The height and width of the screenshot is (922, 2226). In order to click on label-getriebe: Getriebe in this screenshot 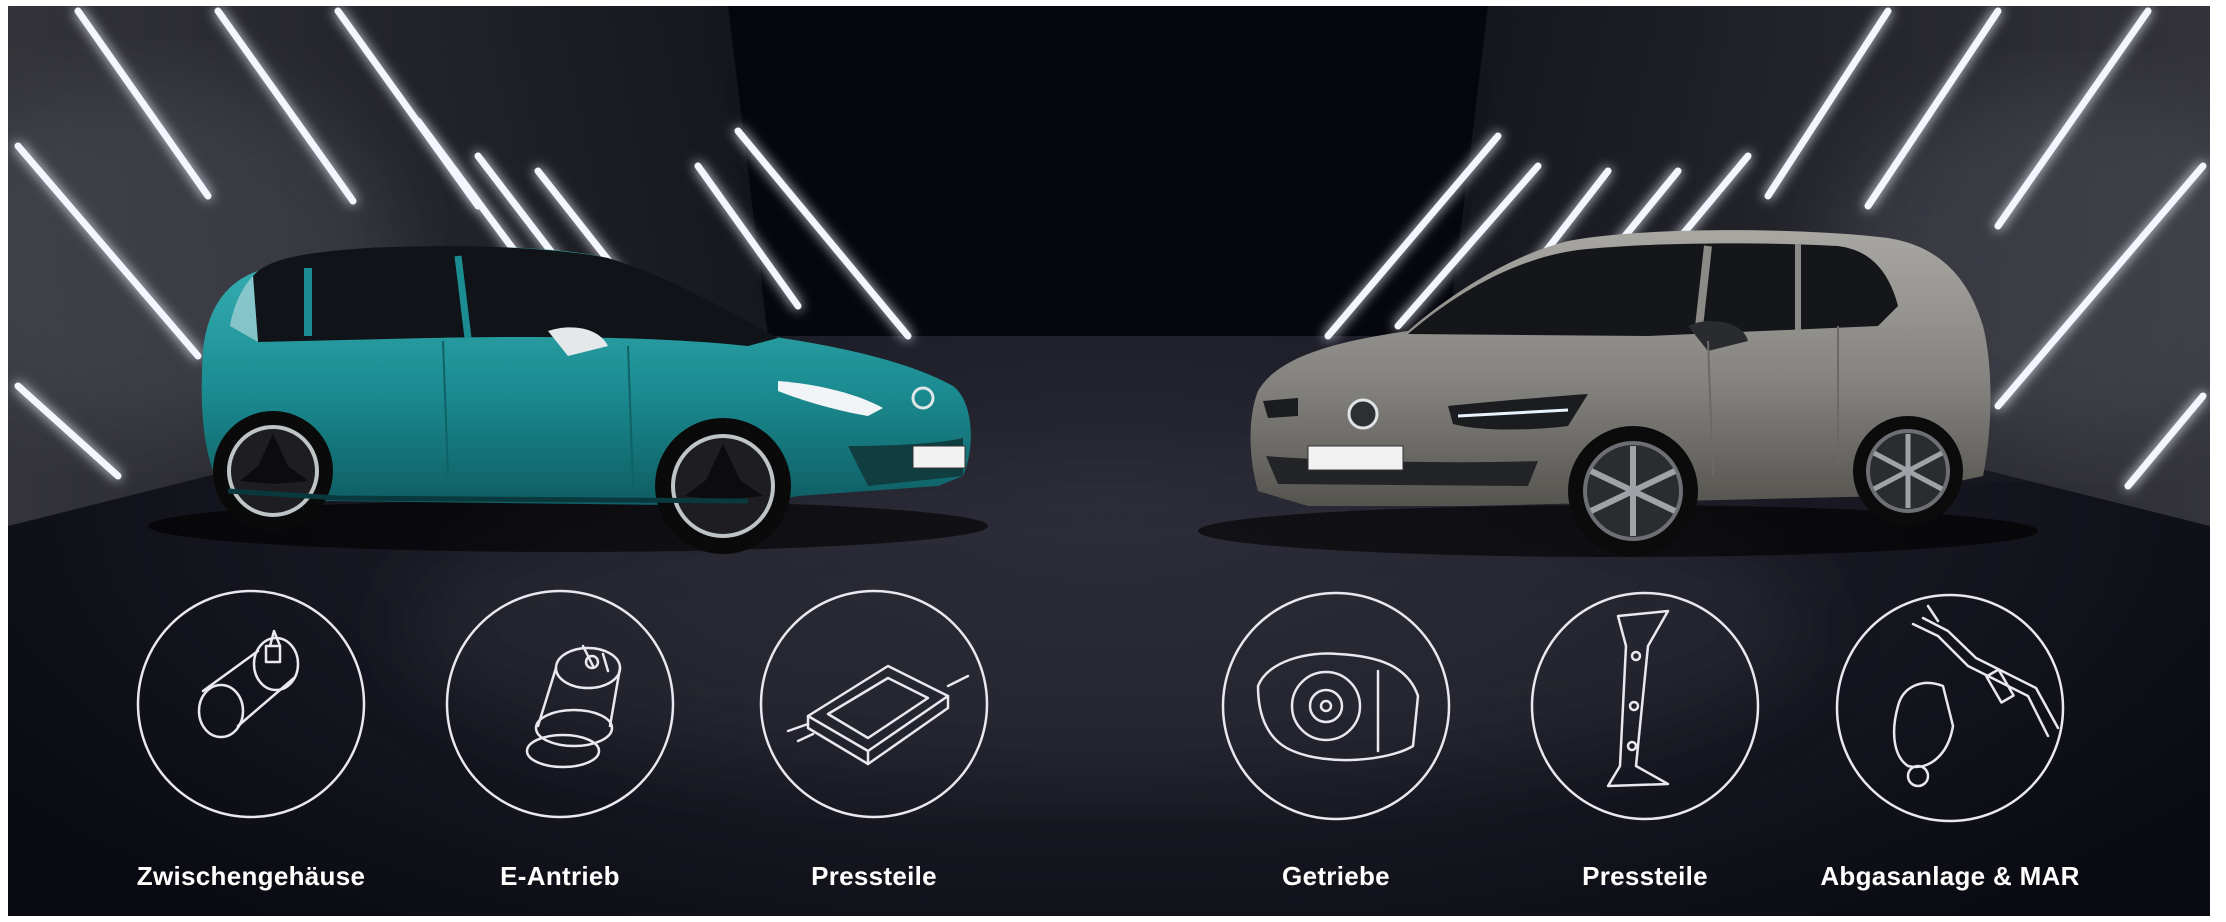, I will do `click(1336, 876)`.